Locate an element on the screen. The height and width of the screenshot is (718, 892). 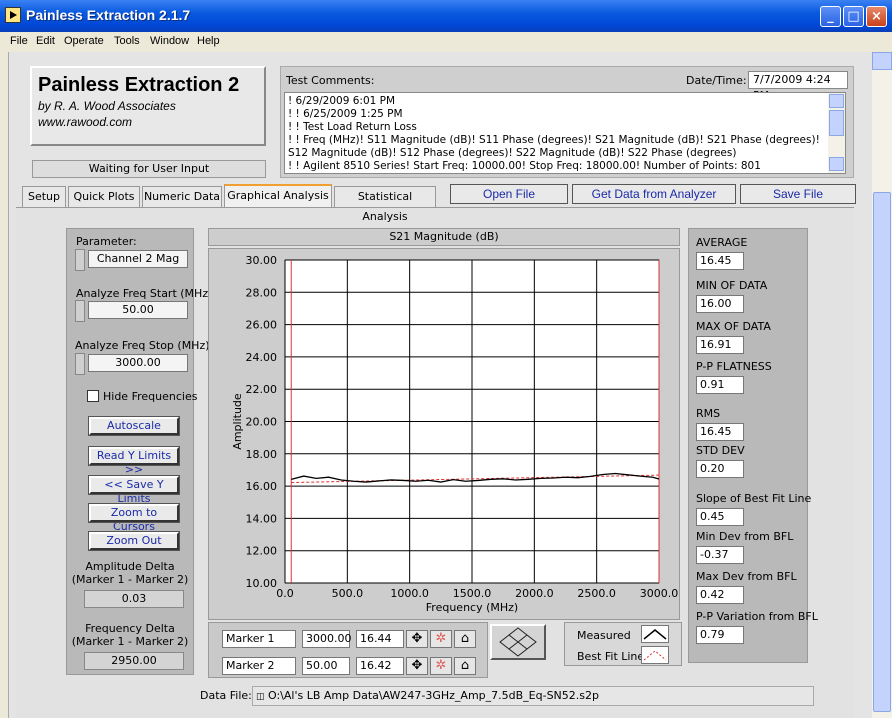
window-title: Painless Extraction 2.1.7 is located at coordinates (108, 15).